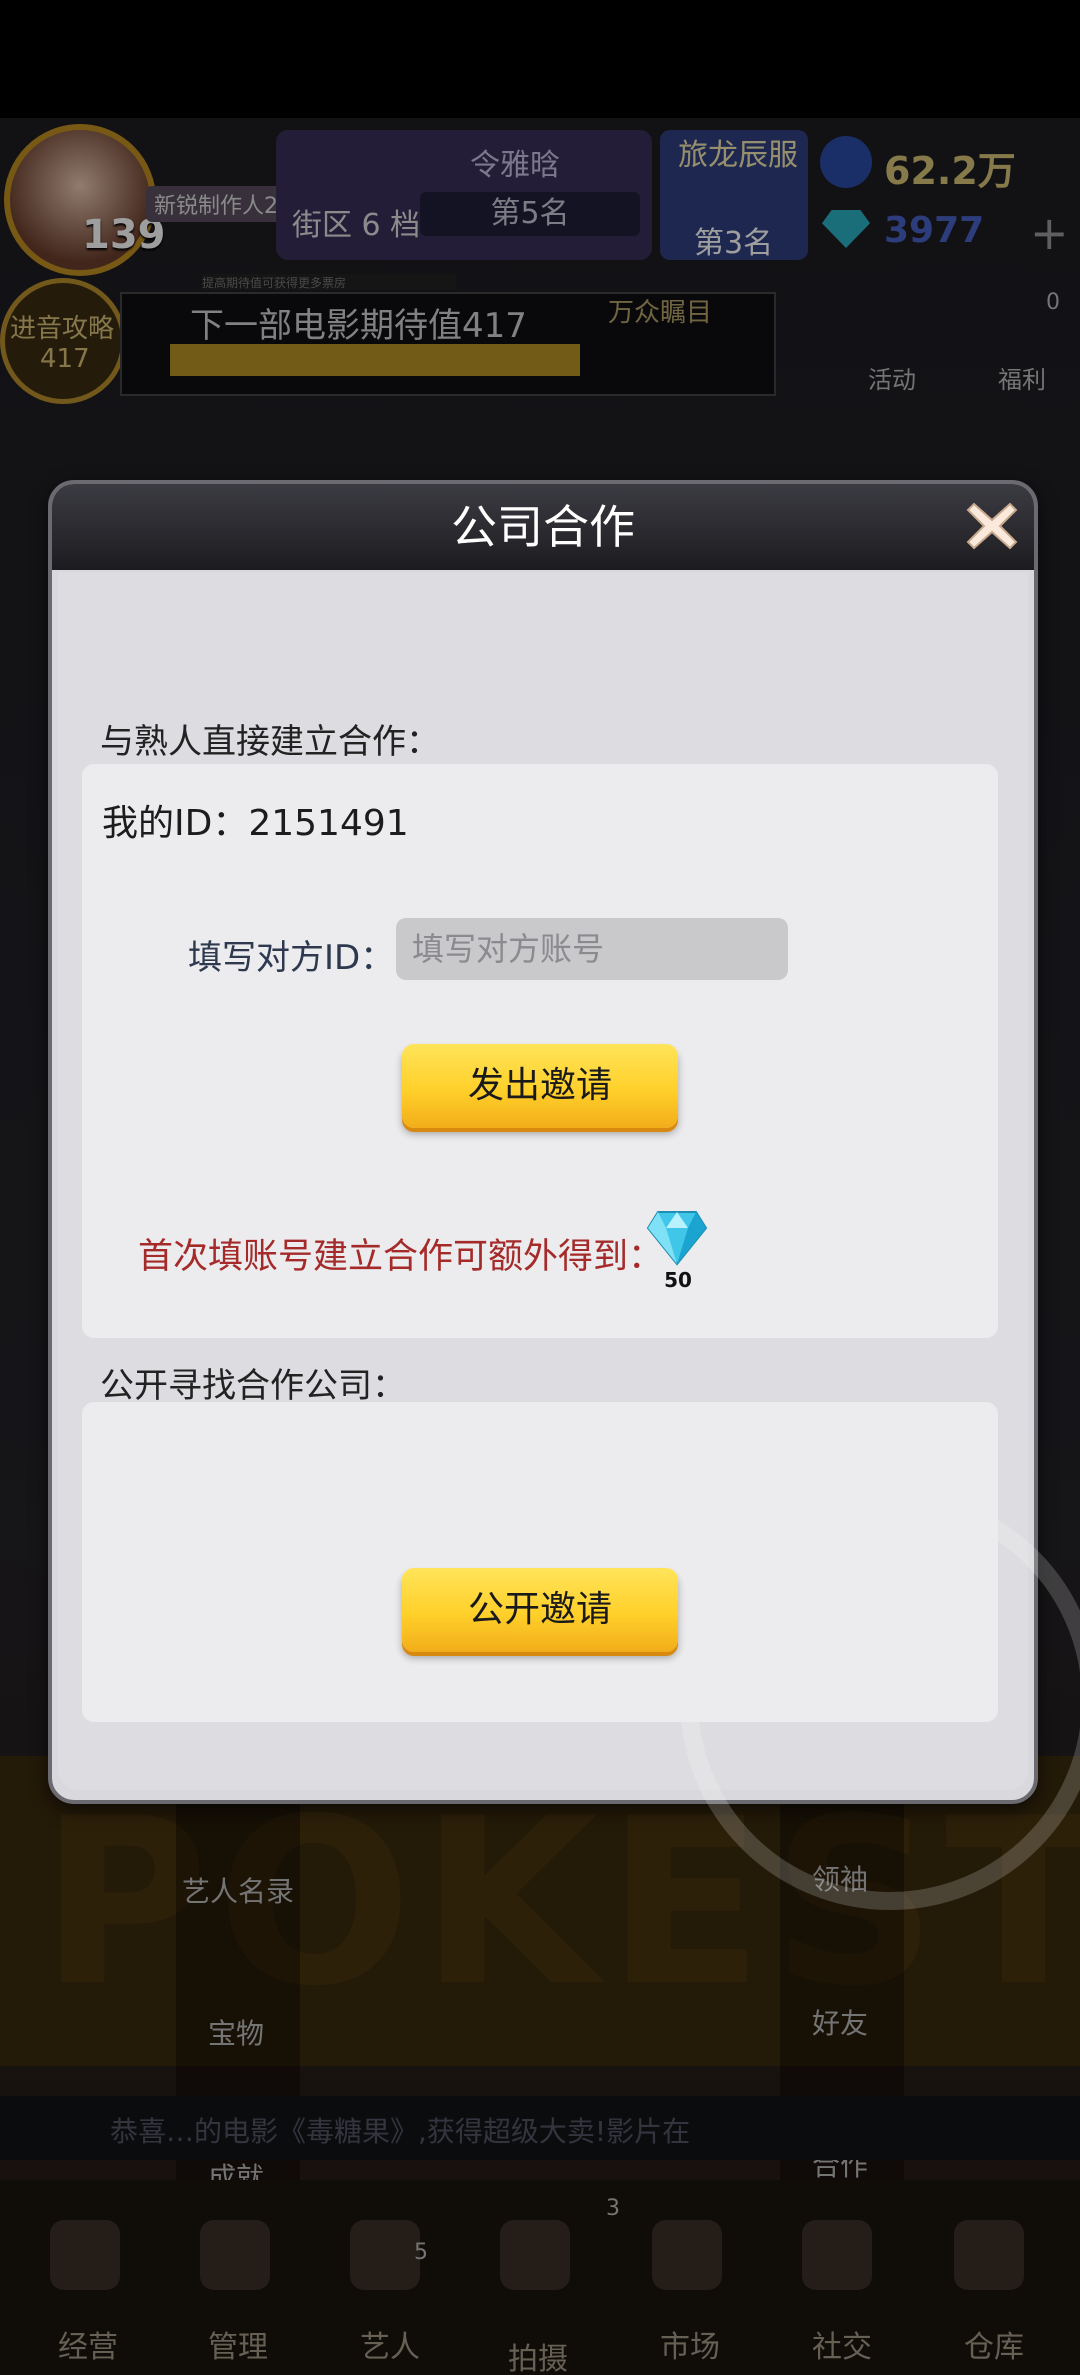 The width and height of the screenshot is (1080, 2375). What do you see at coordinates (255, 823) in the screenshot?
I see `my-id: 我的ID：2151491` at bounding box center [255, 823].